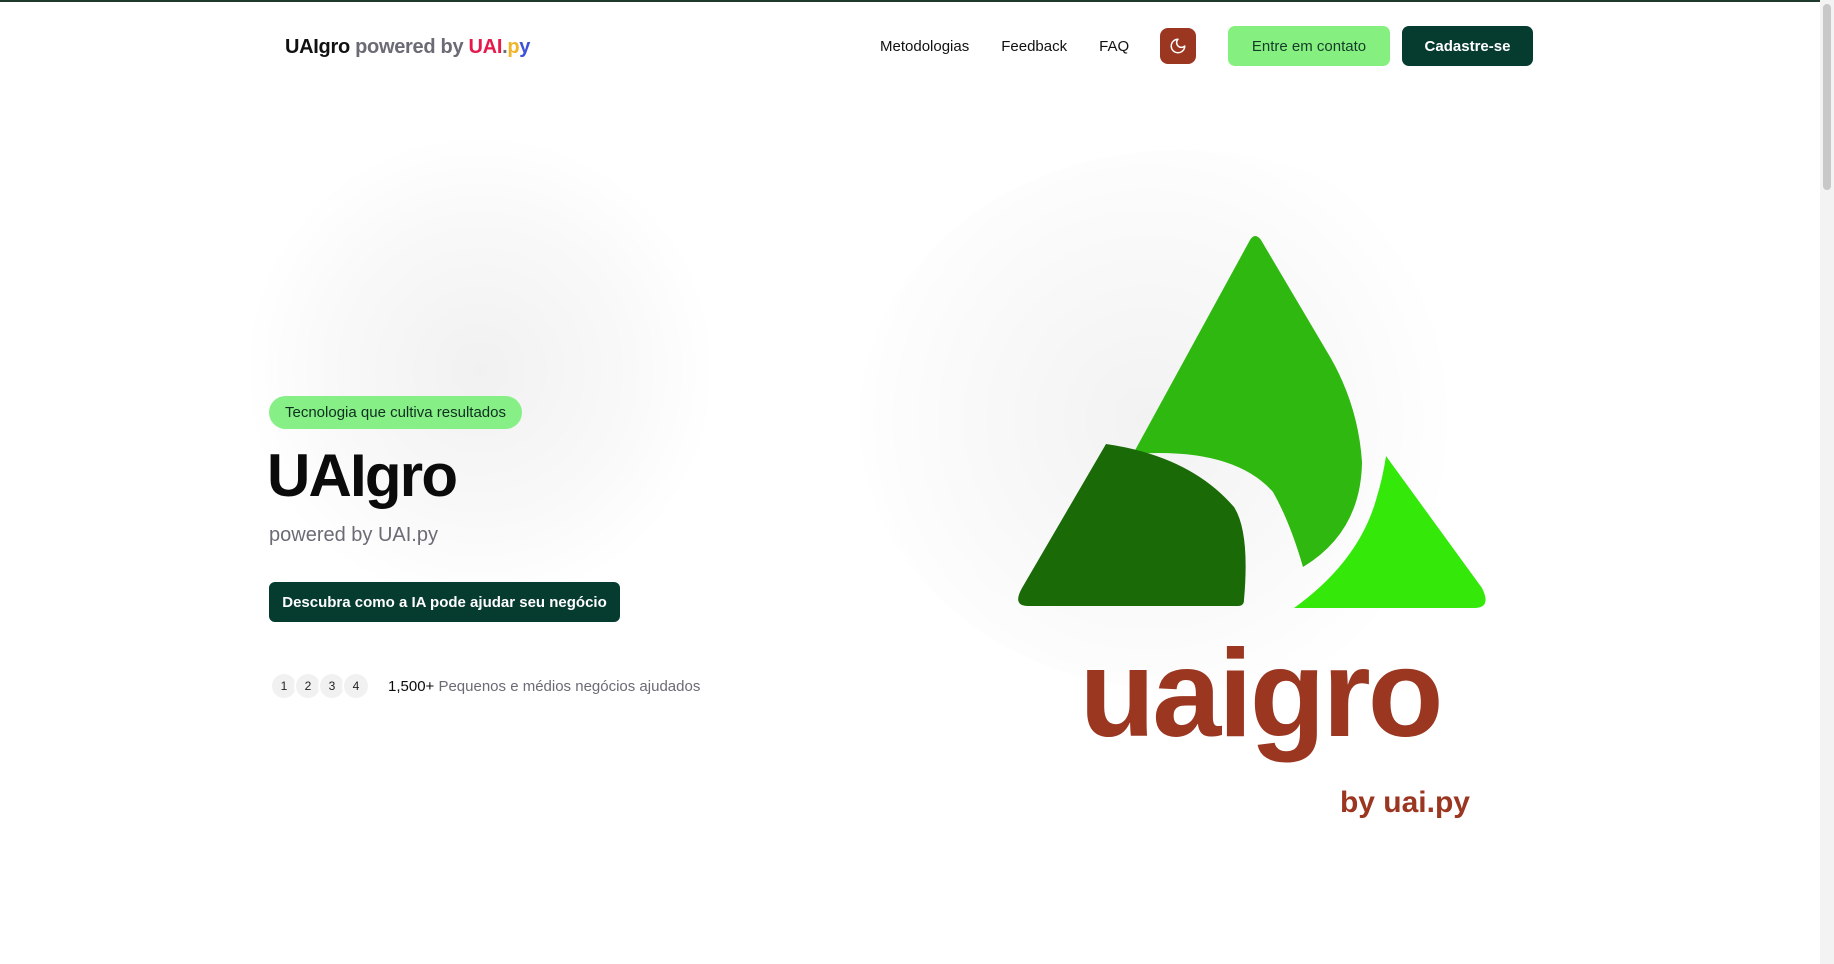 Image resolution: width=1834 pixels, height=964 pixels. I want to click on logo-wordmark: uaigro, so click(1260, 694).